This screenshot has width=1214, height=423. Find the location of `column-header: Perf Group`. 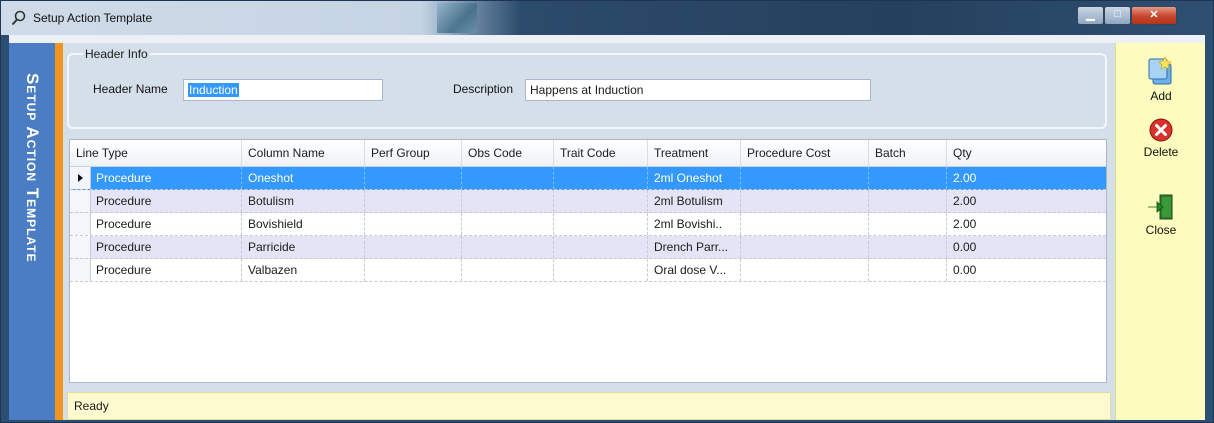

column-header: Perf Group is located at coordinates (413, 153).